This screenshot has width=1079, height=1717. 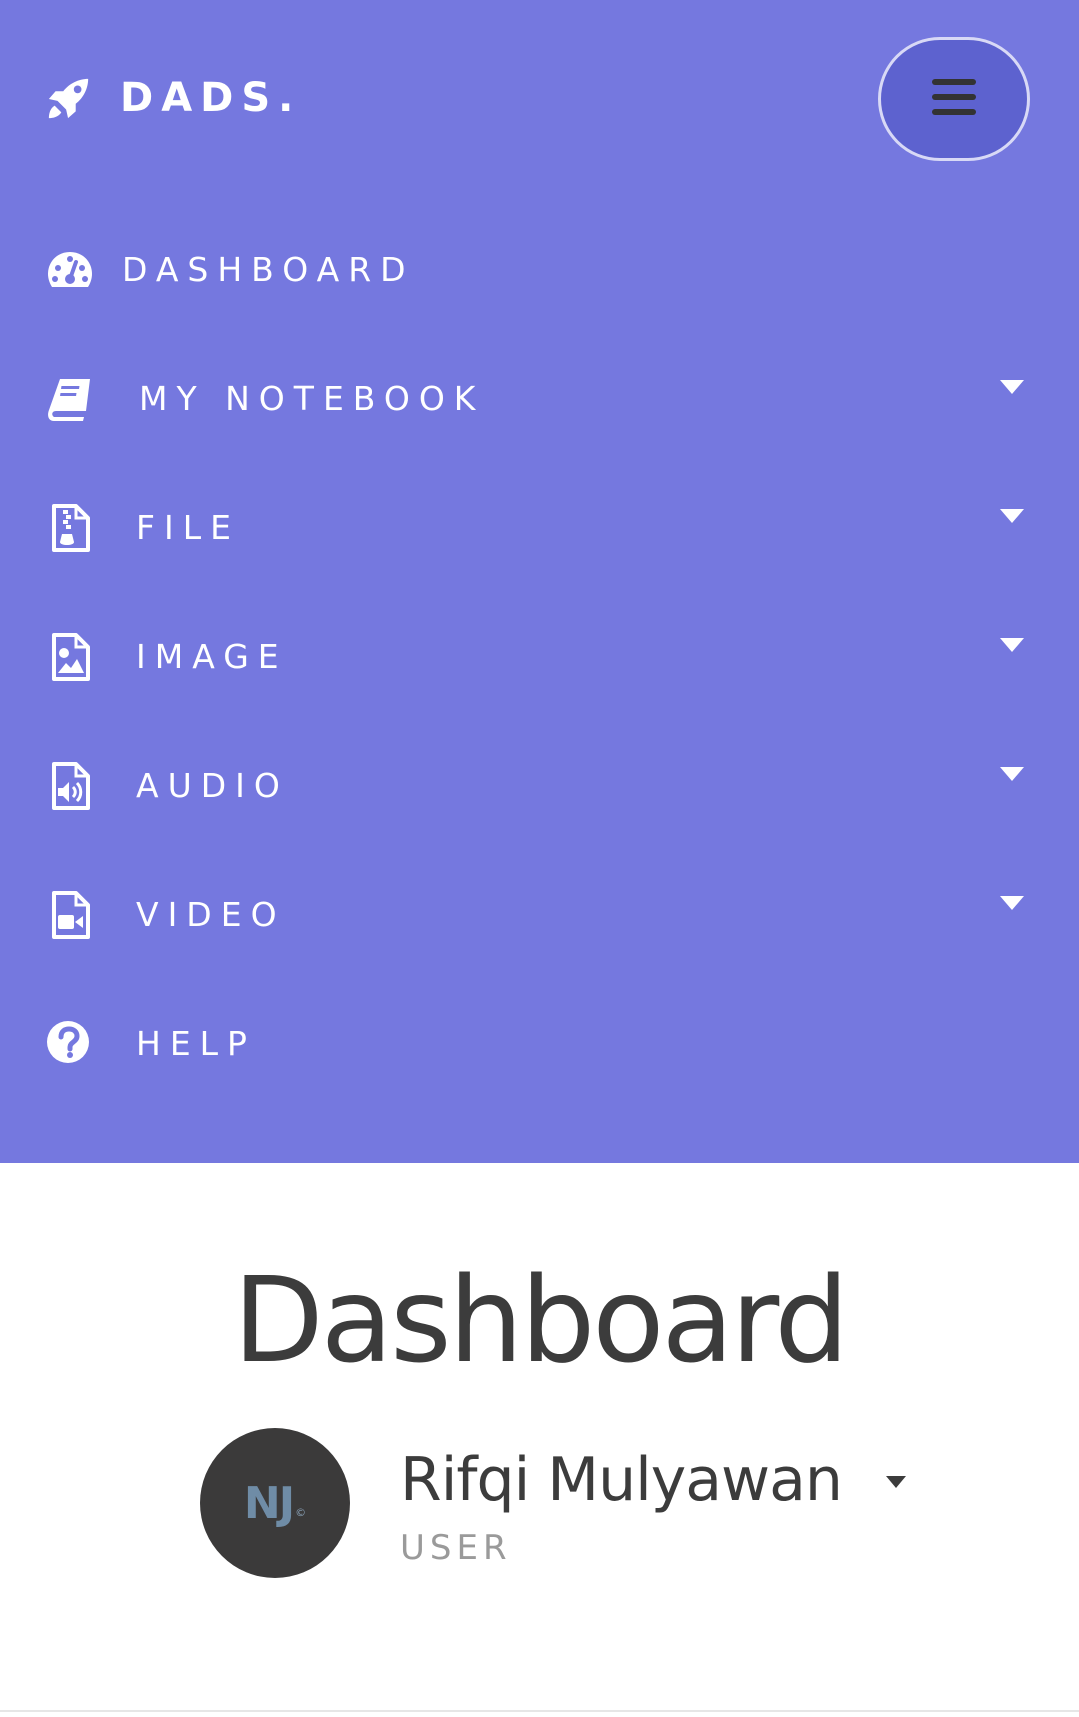 What do you see at coordinates (212, 785) in the screenshot?
I see `nav-item-label: AUDIO` at bounding box center [212, 785].